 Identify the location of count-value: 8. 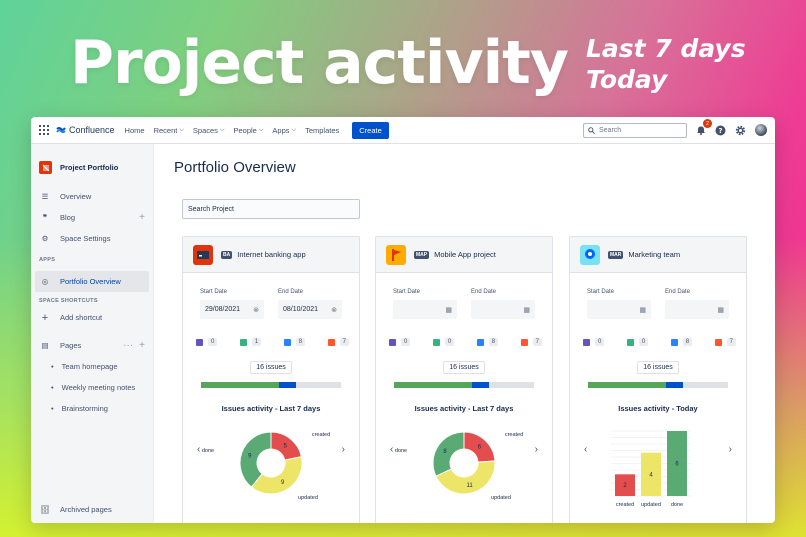
(300, 342).